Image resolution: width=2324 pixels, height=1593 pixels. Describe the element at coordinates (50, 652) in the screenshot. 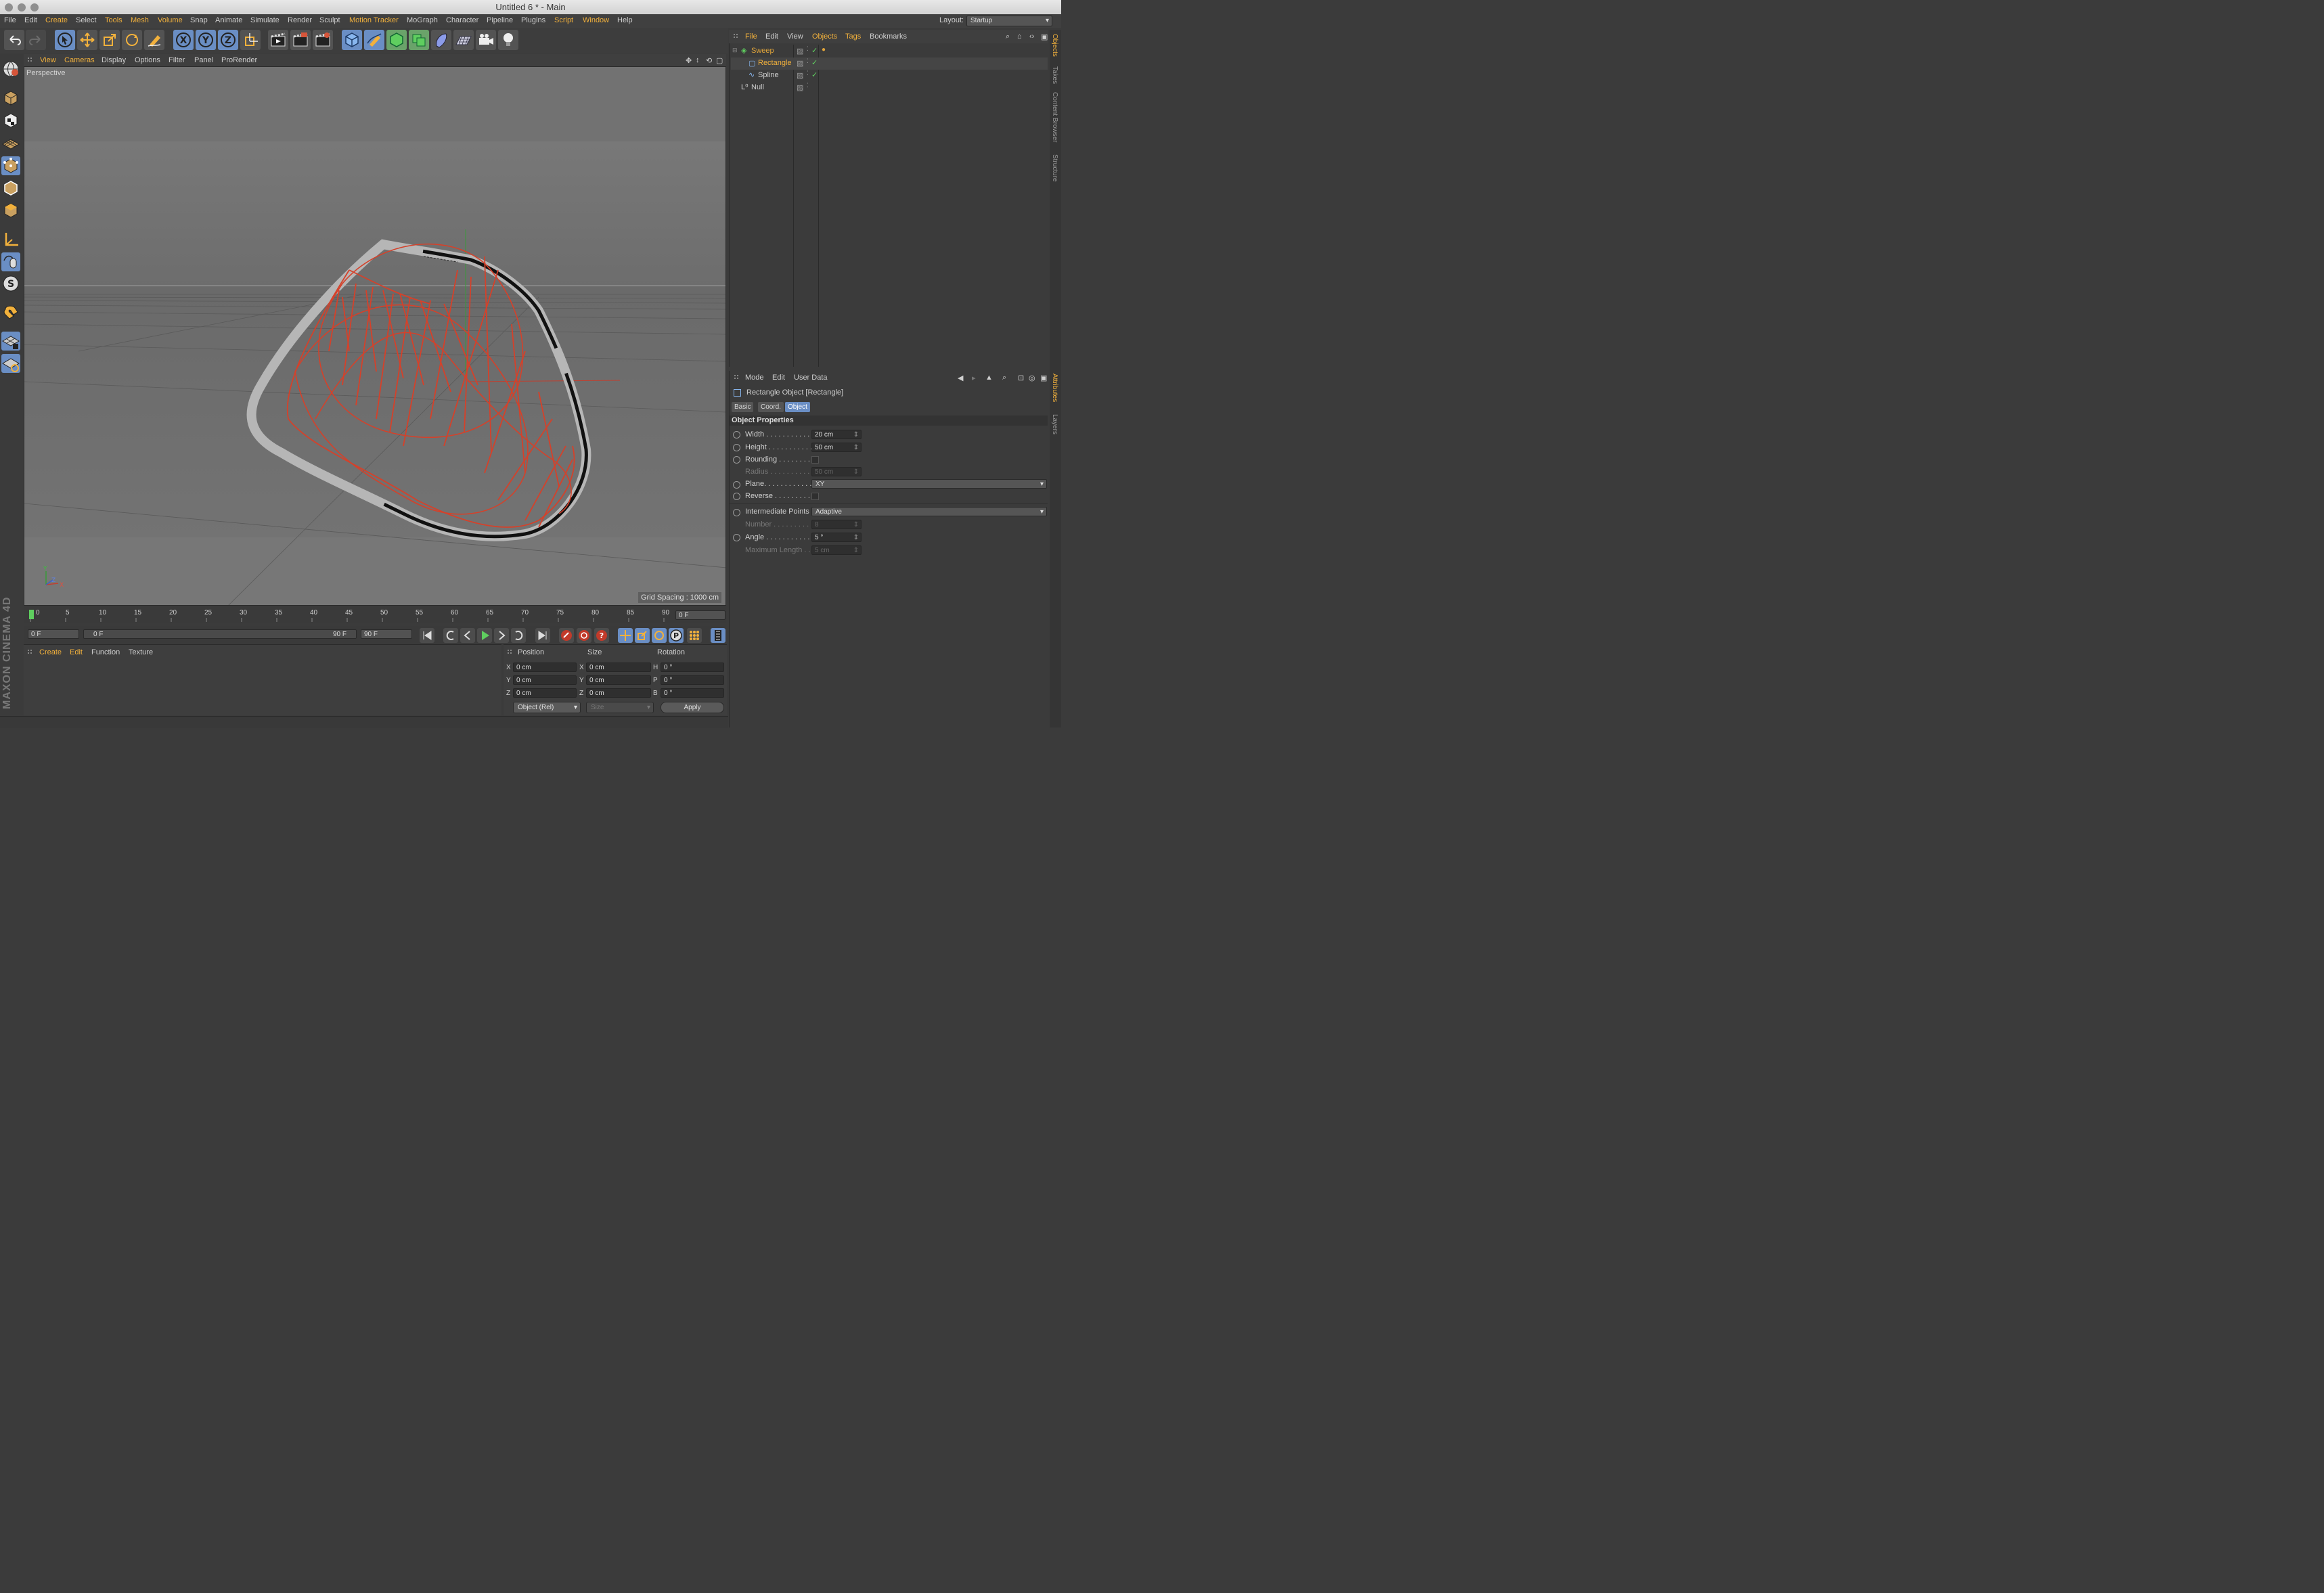

I see `material-menu-create: Create` at that location.